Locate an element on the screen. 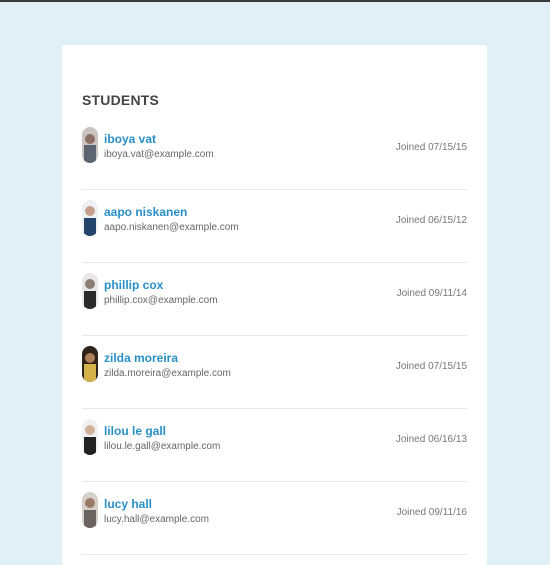  join-date: Joined 06/16/13 is located at coordinates (431, 439).